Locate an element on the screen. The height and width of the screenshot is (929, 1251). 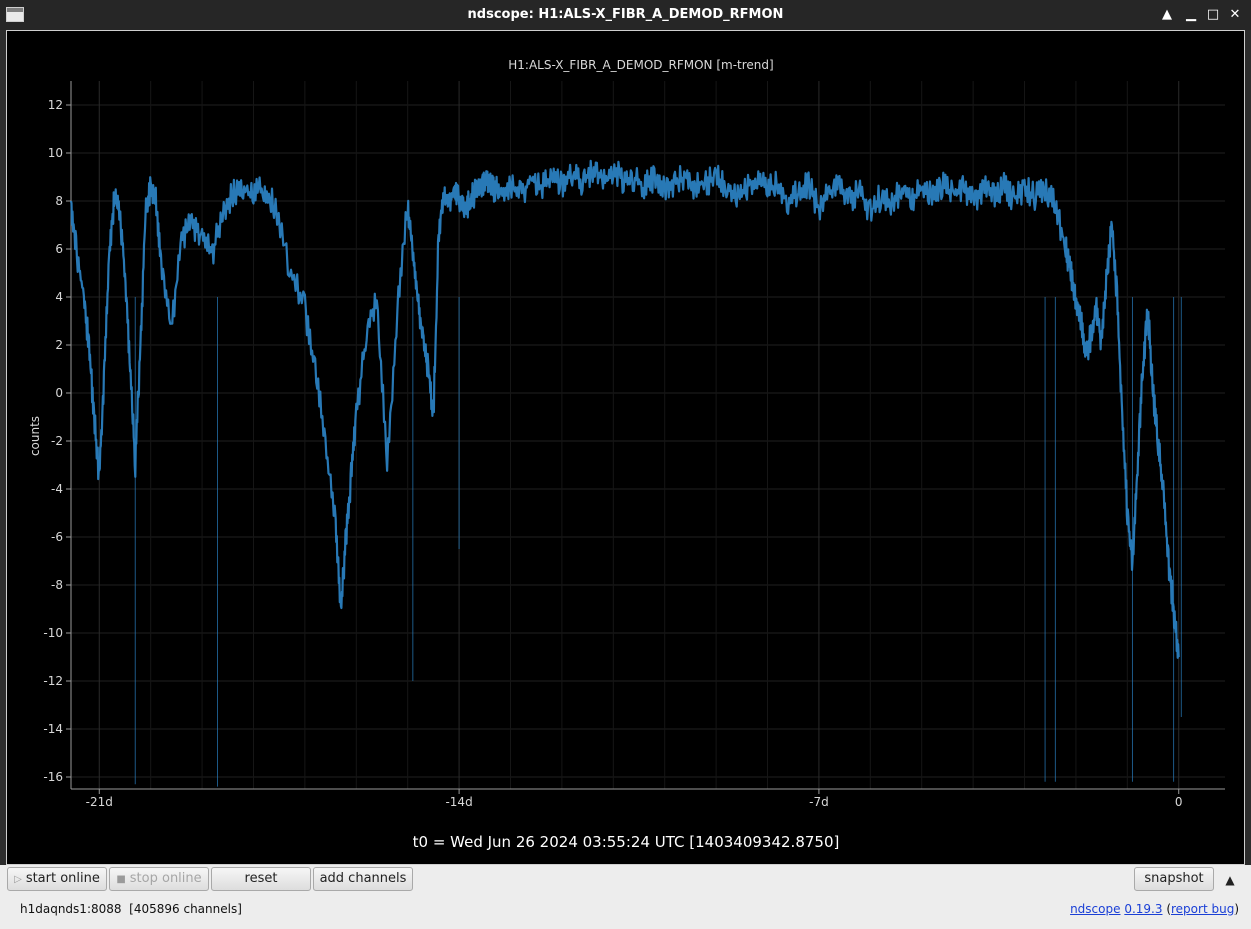
x-tick-label: 0 is located at coordinates (1179, 802).